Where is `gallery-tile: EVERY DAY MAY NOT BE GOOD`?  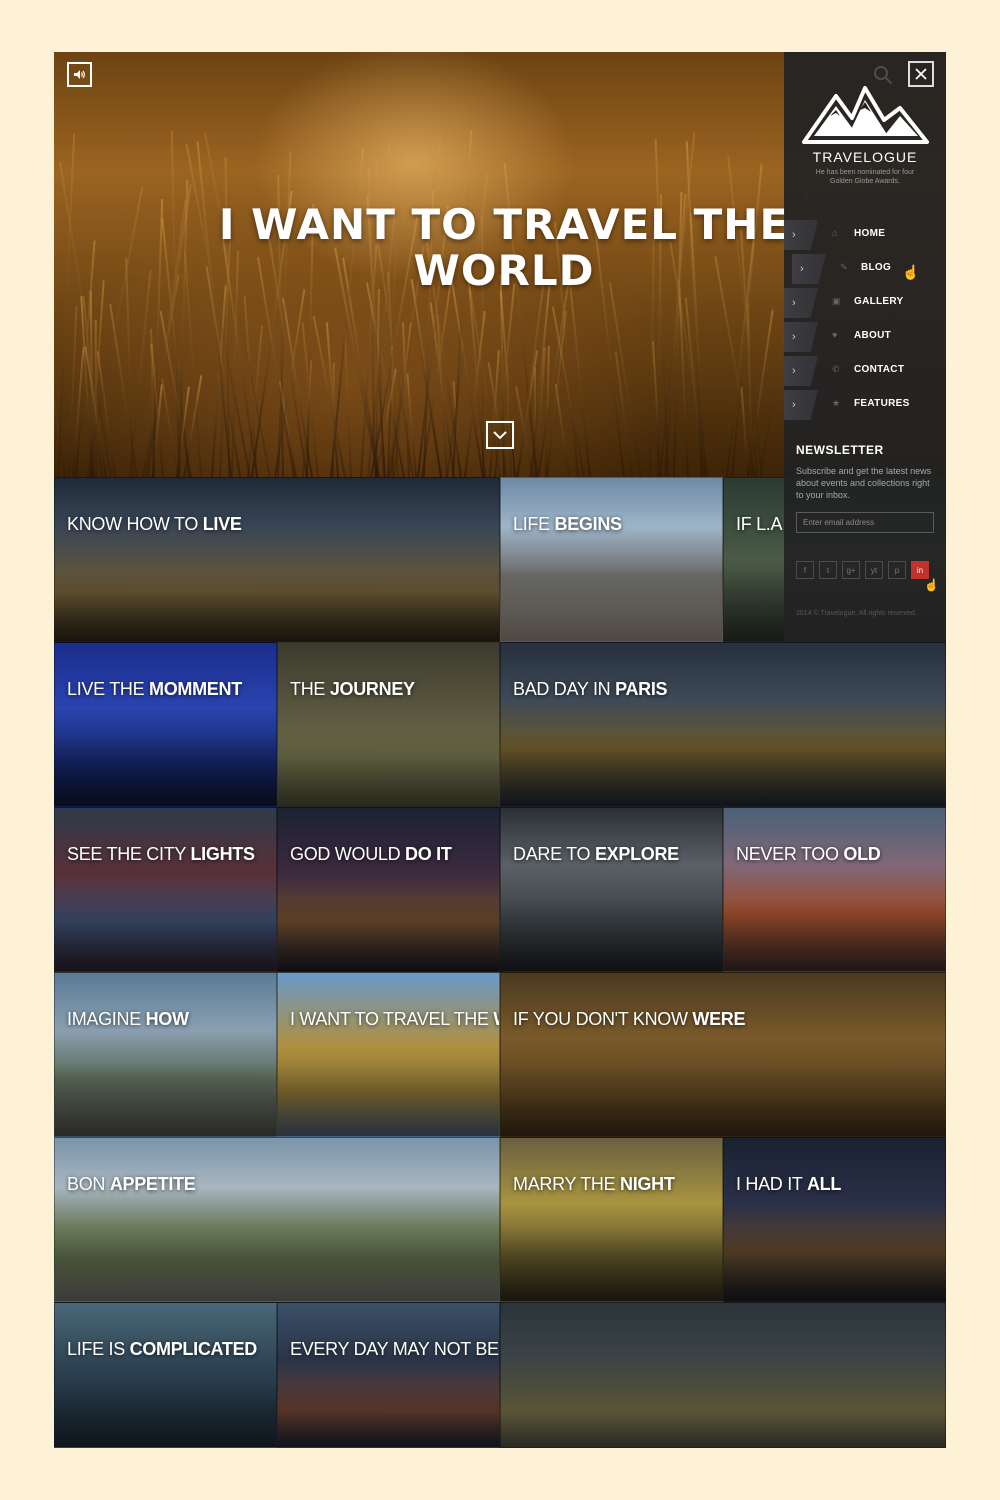 gallery-tile: EVERY DAY MAY NOT BE GOOD is located at coordinates (388, 1375).